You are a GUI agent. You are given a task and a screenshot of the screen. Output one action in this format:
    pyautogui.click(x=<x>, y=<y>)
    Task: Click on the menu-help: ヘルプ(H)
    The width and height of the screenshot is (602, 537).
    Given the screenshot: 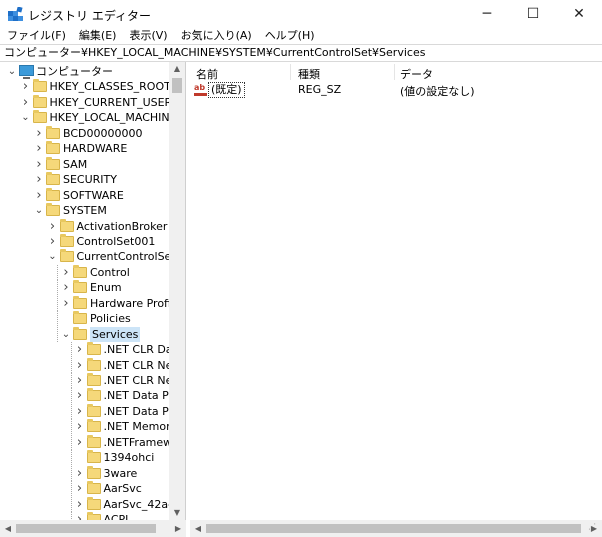 What is the action you would take?
    pyautogui.click(x=289, y=36)
    